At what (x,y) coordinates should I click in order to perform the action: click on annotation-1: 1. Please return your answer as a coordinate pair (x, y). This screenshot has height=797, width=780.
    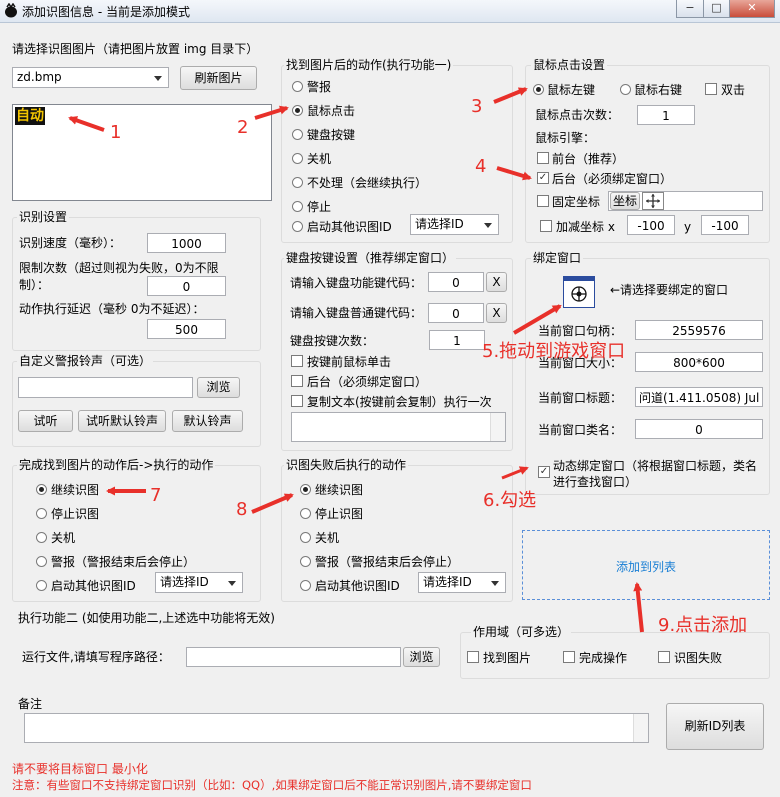
    Looking at the image, I should click on (116, 132).